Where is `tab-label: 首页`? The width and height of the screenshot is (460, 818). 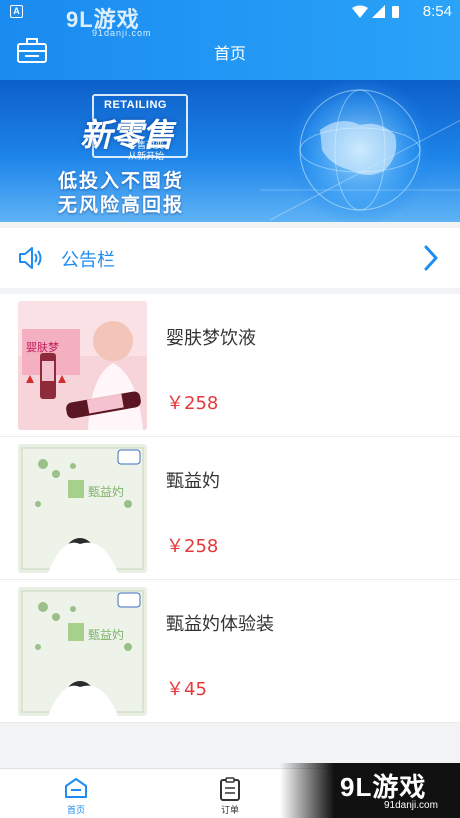 tab-label: 首页 is located at coordinates (75, 811).